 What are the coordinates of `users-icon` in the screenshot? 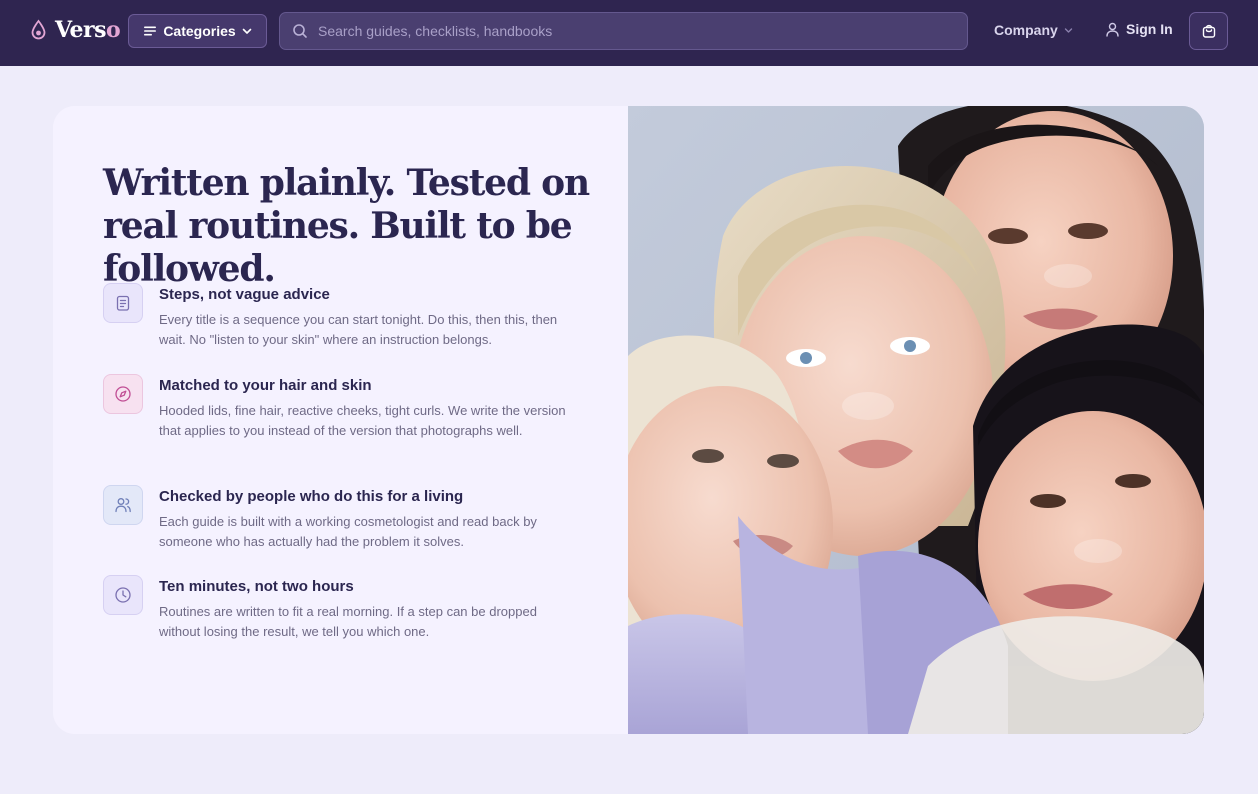 It's located at (123, 505).